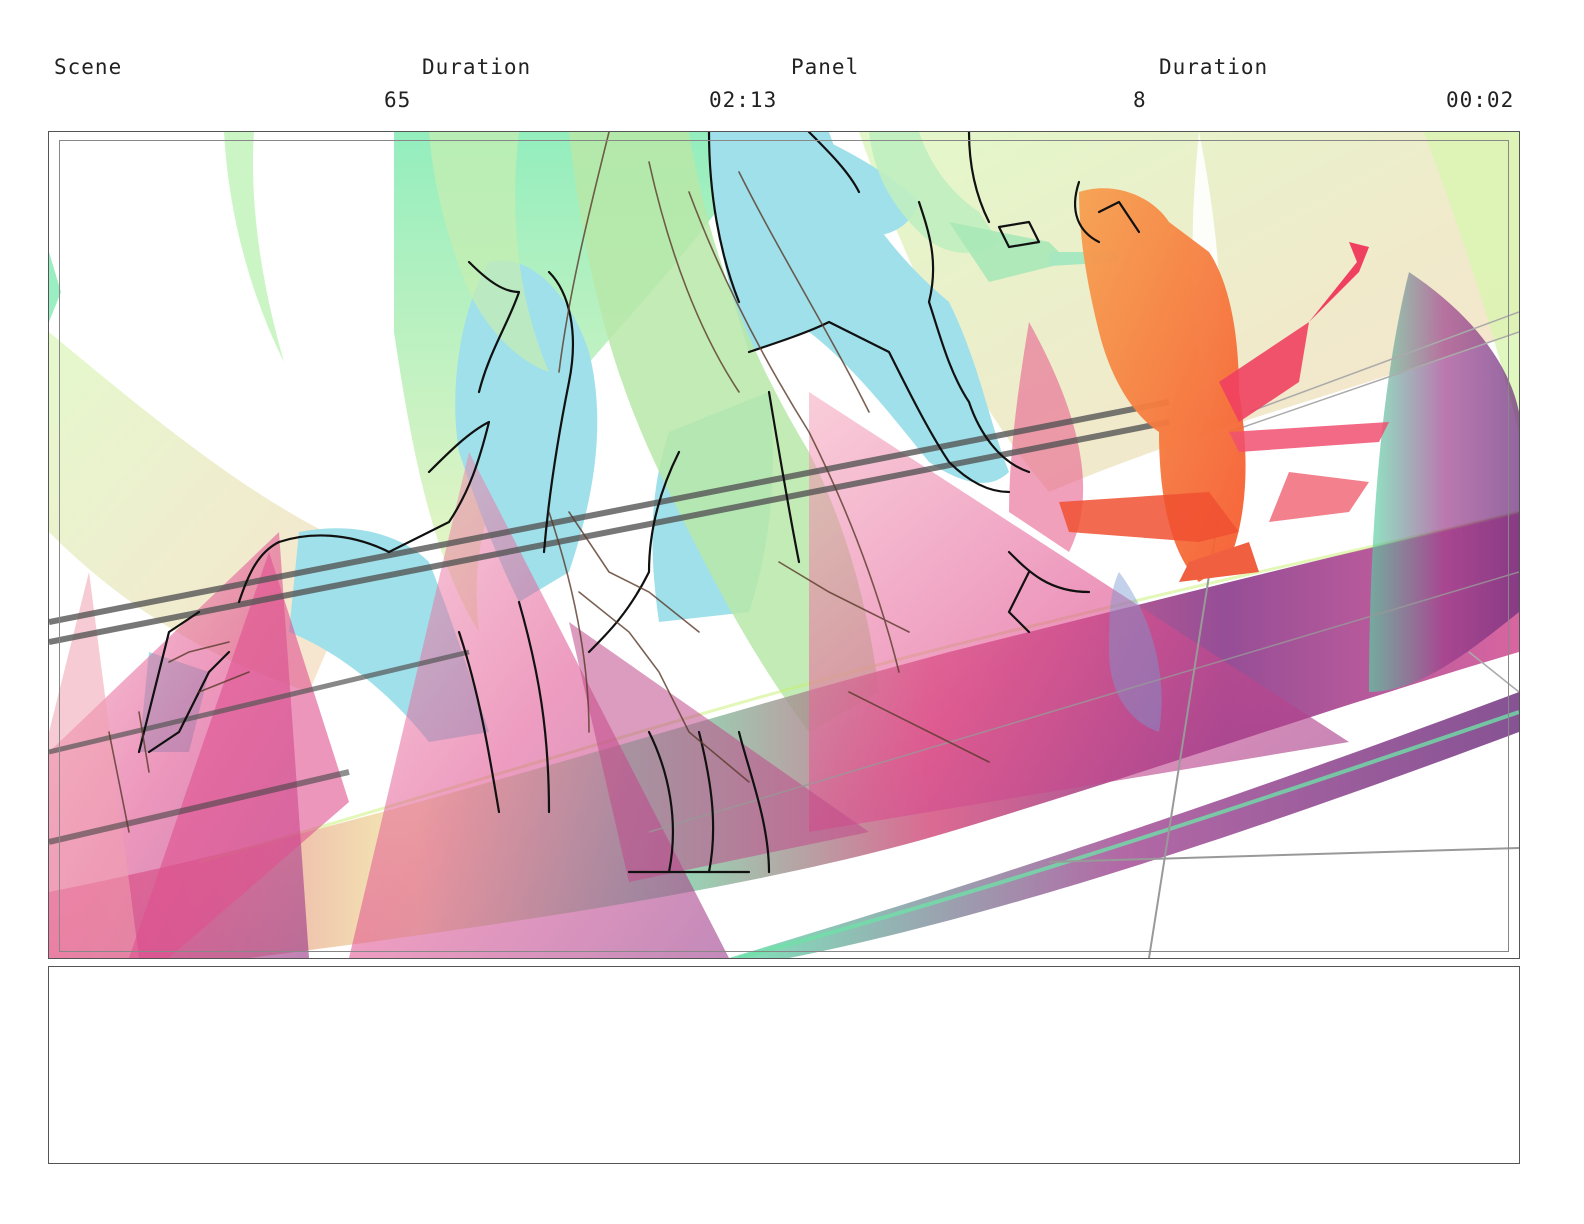 The image size is (1584, 1224). I want to click on panel-duration-label: Duration, so click(1214, 67).